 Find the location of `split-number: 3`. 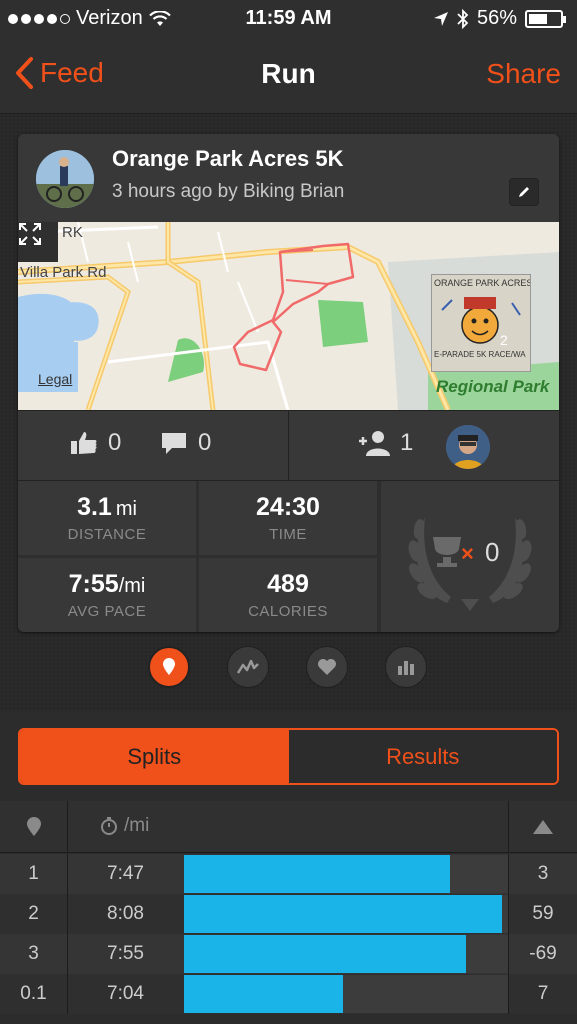

split-number: 3 is located at coordinates (34, 954).